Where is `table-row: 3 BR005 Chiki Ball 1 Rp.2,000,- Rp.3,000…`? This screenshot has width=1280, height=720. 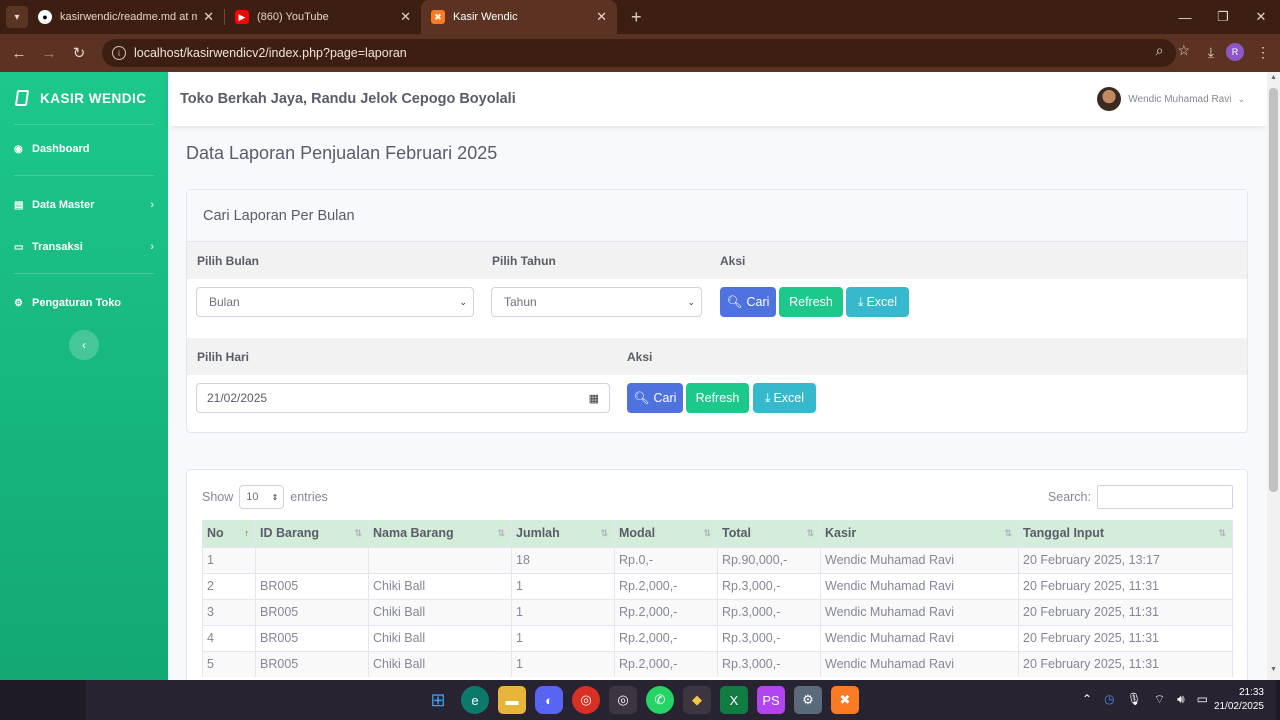 table-row: 3 BR005 Chiki Ball 1 Rp.2,000,- Rp.3,000… is located at coordinates (717, 611).